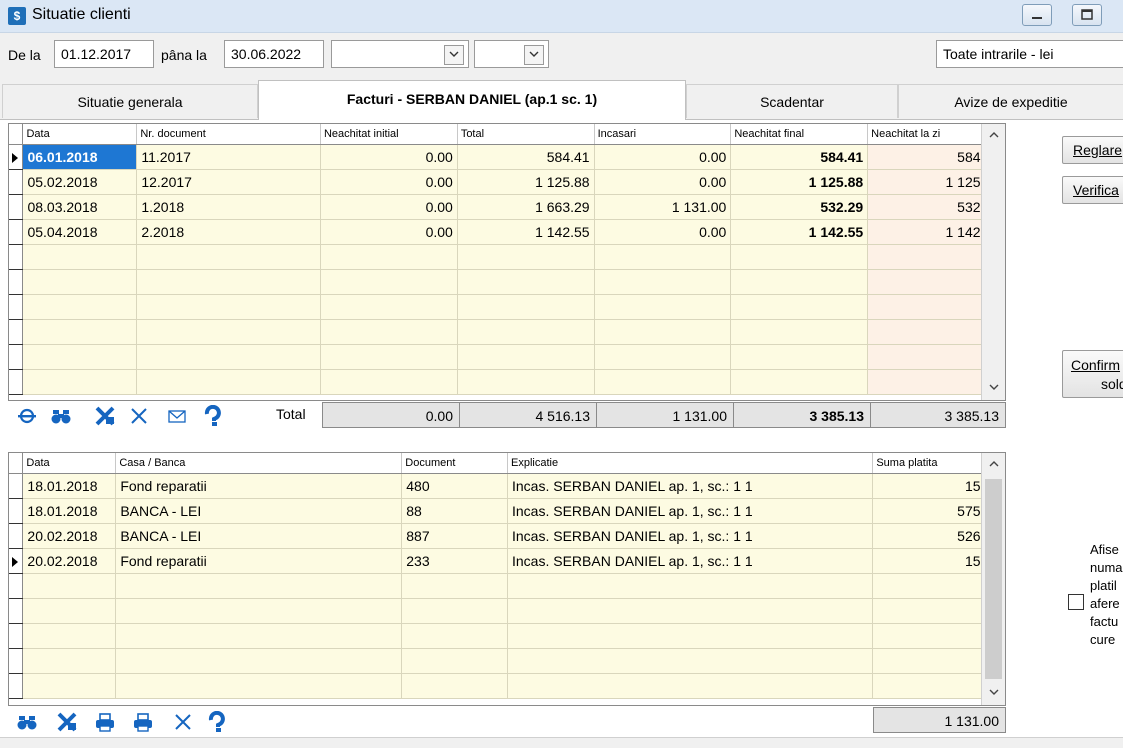  I want to click on confirm-sold-button: Confirm sold, so click(1092, 374).